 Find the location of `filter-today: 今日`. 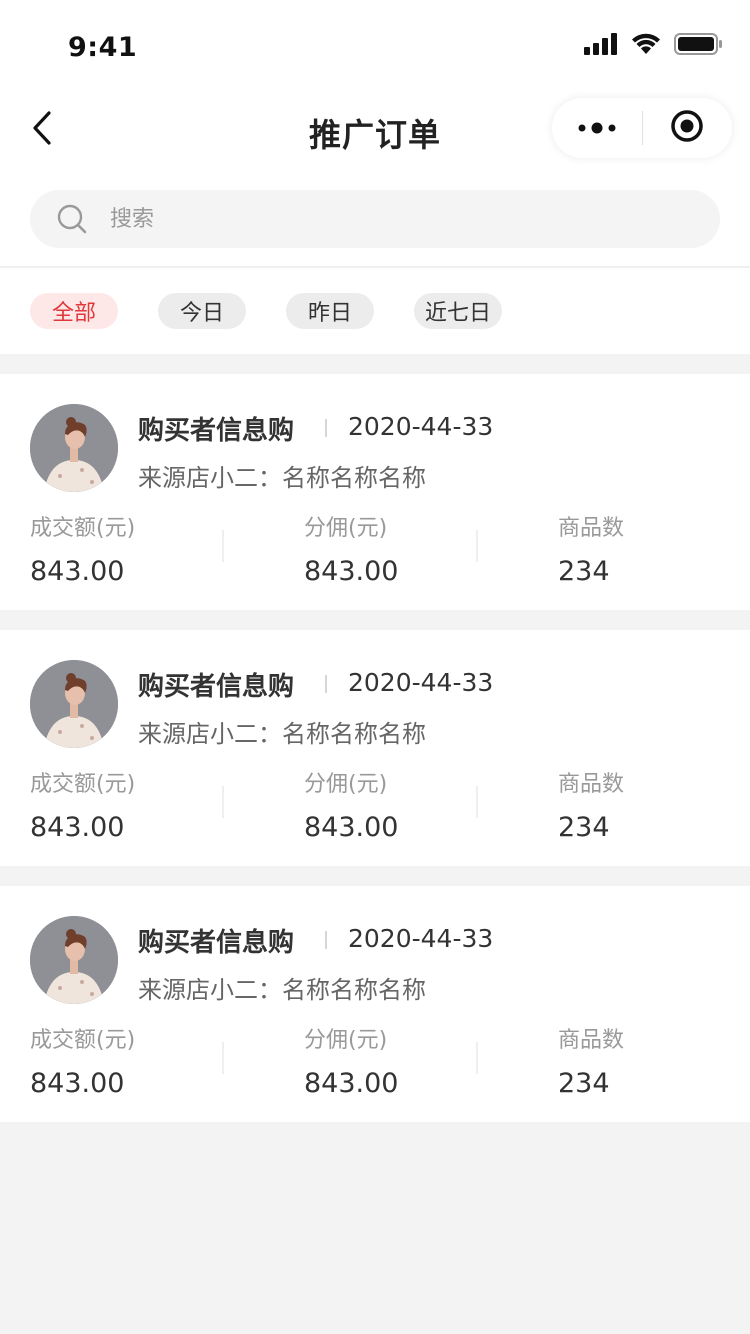

filter-today: 今日 is located at coordinates (202, 311).